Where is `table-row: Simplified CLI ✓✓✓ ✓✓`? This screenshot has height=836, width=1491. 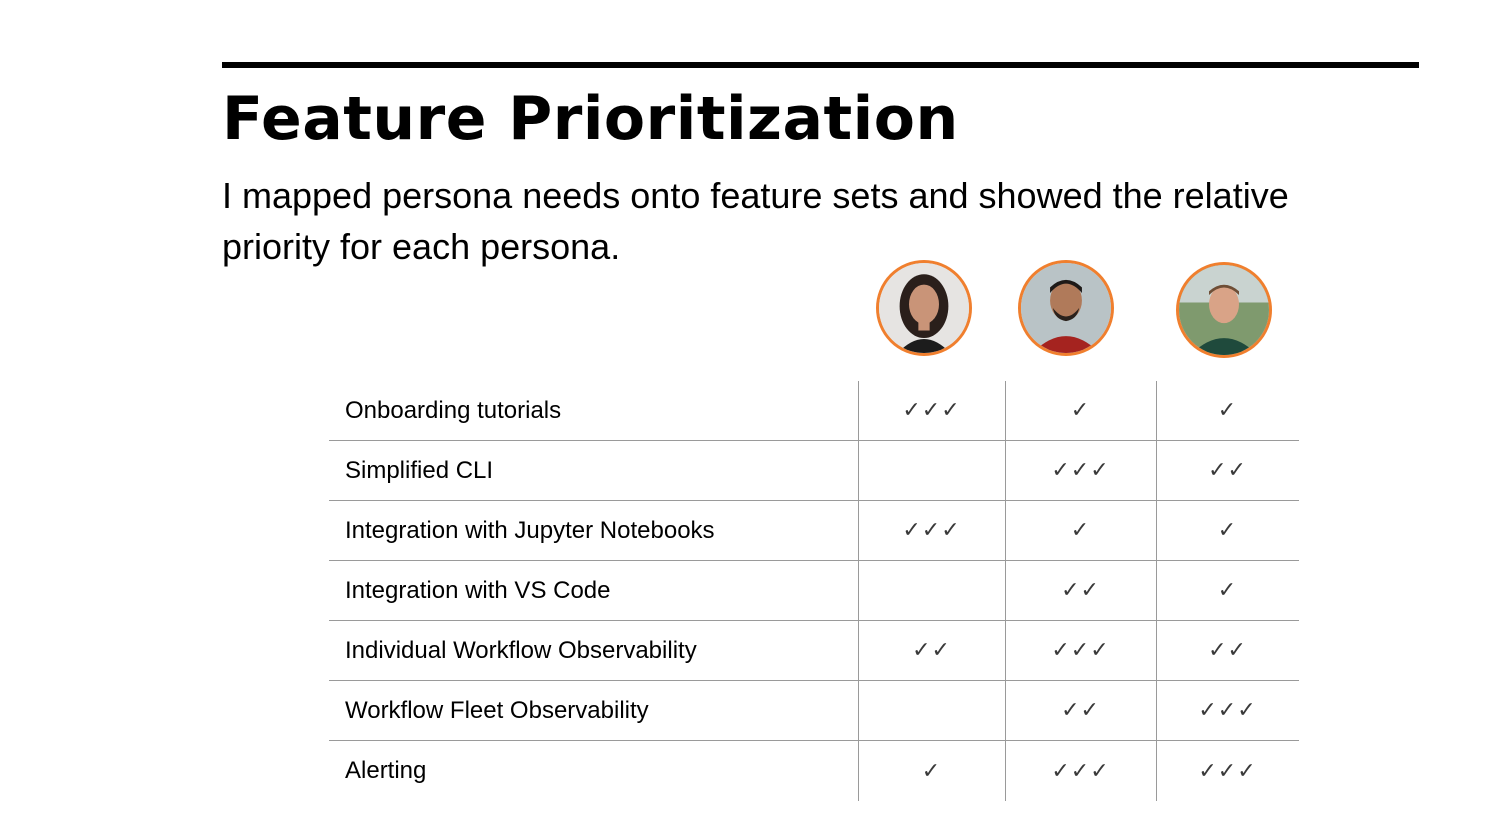
table-row: Simplified CLI ✓✓✓ ✓✓ is located at coordinates (814, 470).